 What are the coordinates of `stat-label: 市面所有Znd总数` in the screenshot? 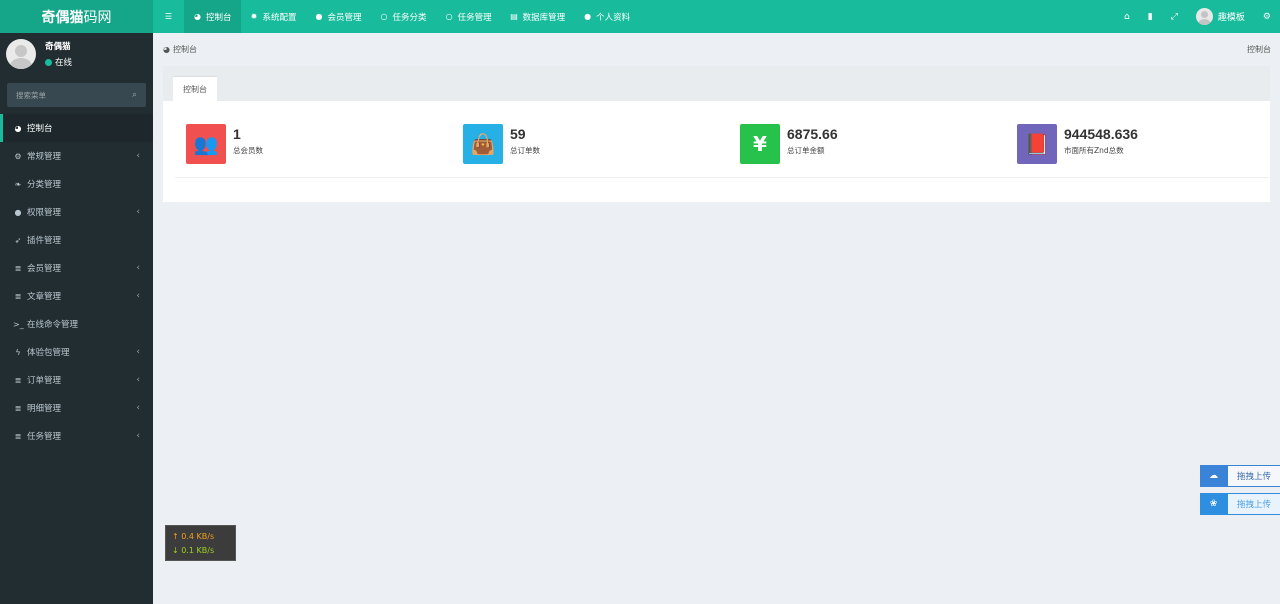 It's located at (1094, 150).